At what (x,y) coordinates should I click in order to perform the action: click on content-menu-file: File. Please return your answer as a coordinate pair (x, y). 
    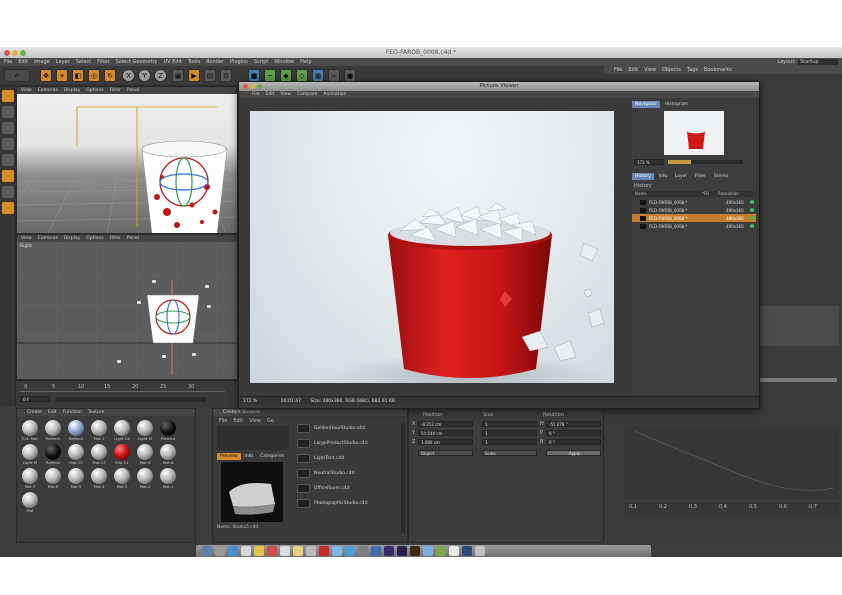
    Looking at the image, I should click on (223, 421).